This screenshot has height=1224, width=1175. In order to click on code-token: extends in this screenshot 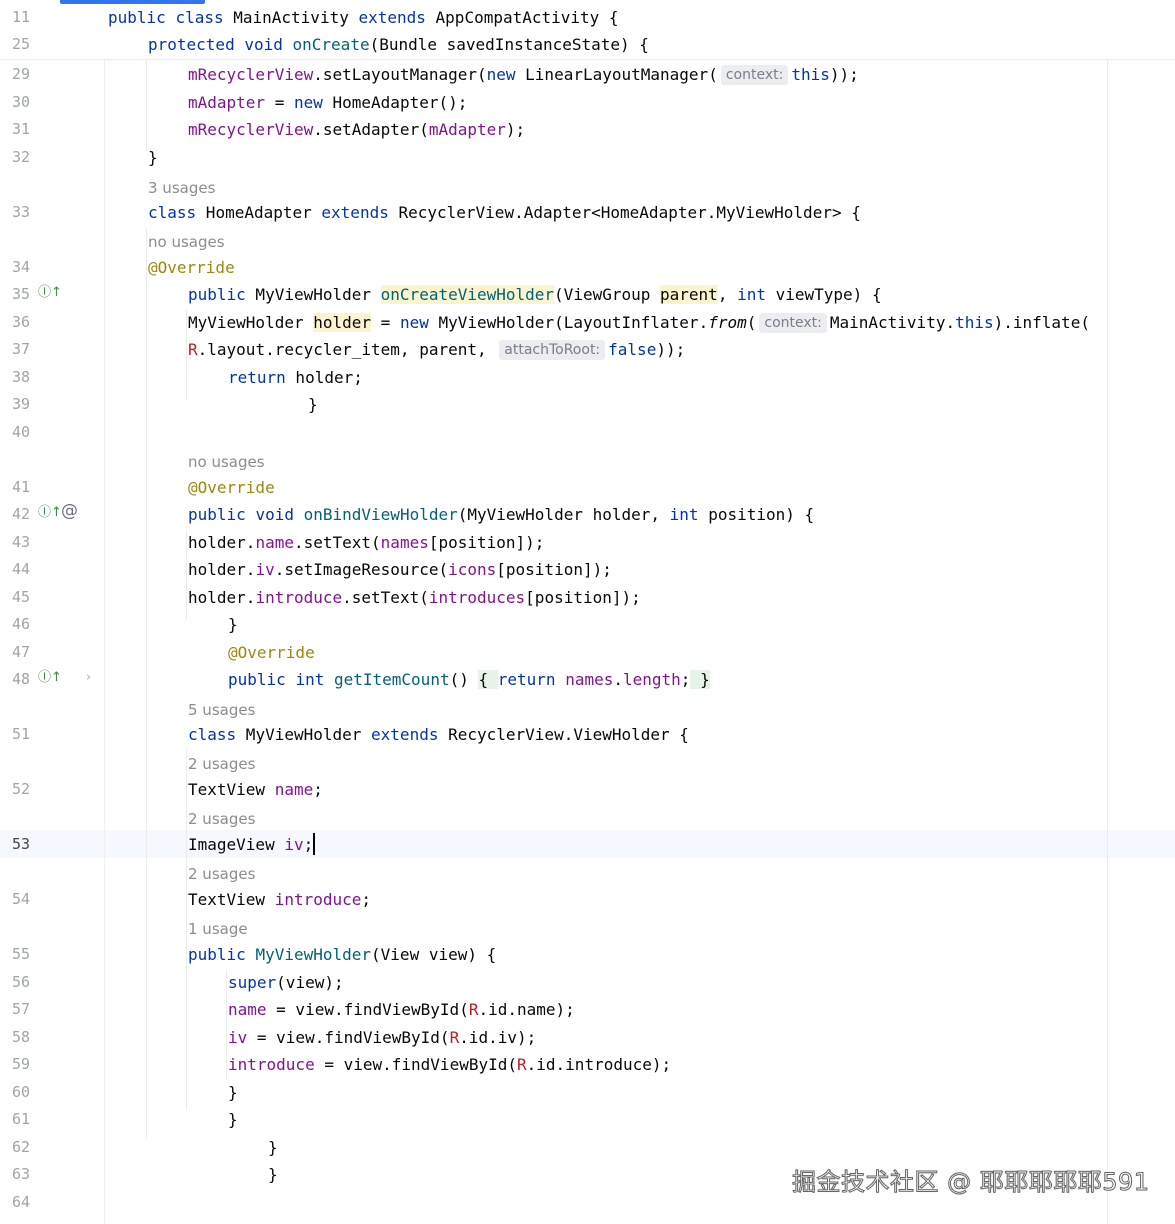, I will do `click(392, 17)`.